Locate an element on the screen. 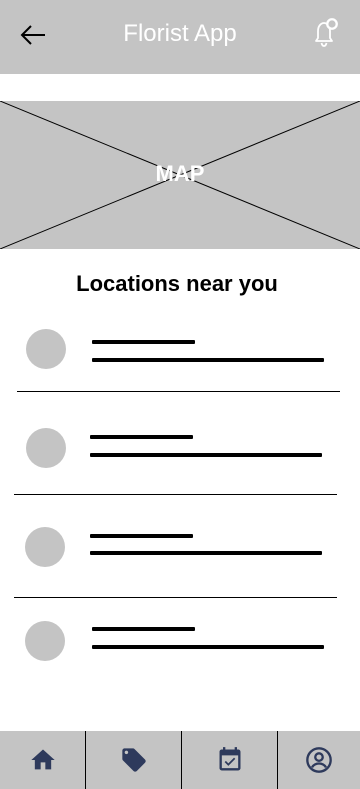  app-title: Florist App is located at coordinates (180, 33).